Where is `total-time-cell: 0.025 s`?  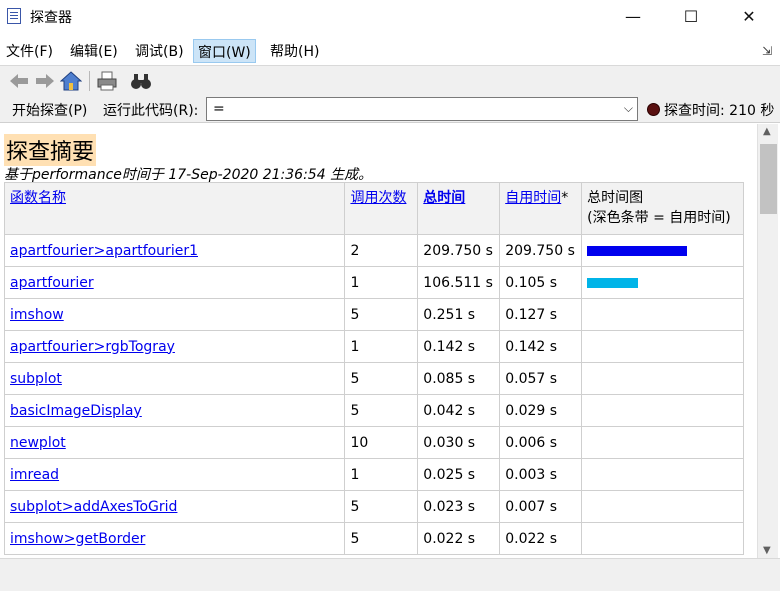
total-time-cell: 0.025 s is located at coordinates (459, 474).